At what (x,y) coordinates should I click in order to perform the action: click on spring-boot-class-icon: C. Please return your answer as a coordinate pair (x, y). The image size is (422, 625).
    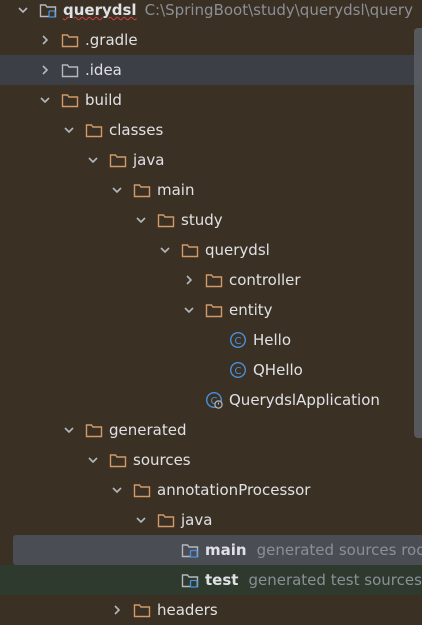
    Looking at the image, I should click on (214, 400).